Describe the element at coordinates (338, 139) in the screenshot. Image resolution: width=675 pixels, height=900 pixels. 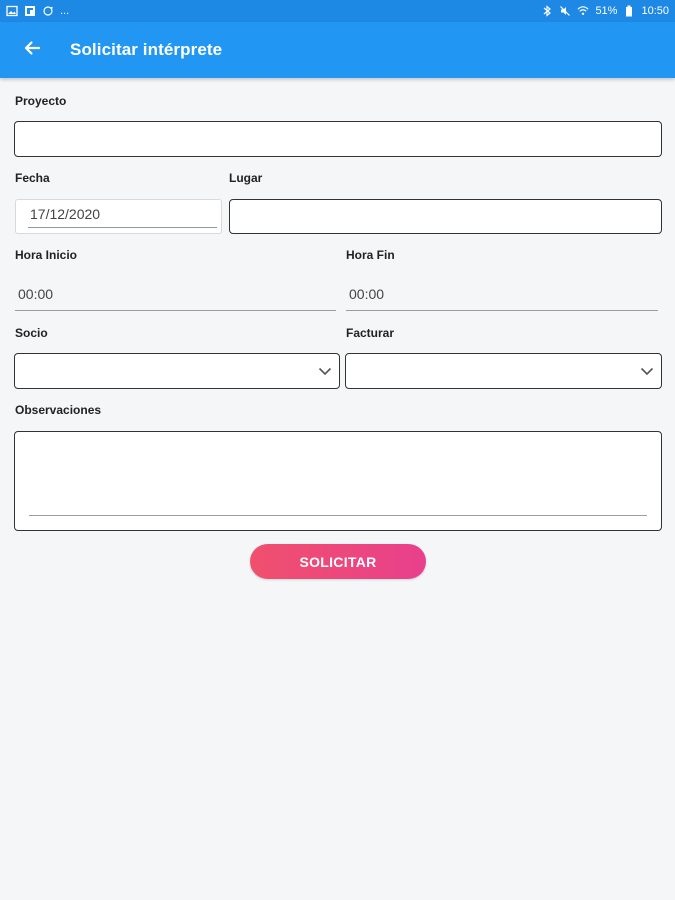
I see `proyecto-input` at that location.